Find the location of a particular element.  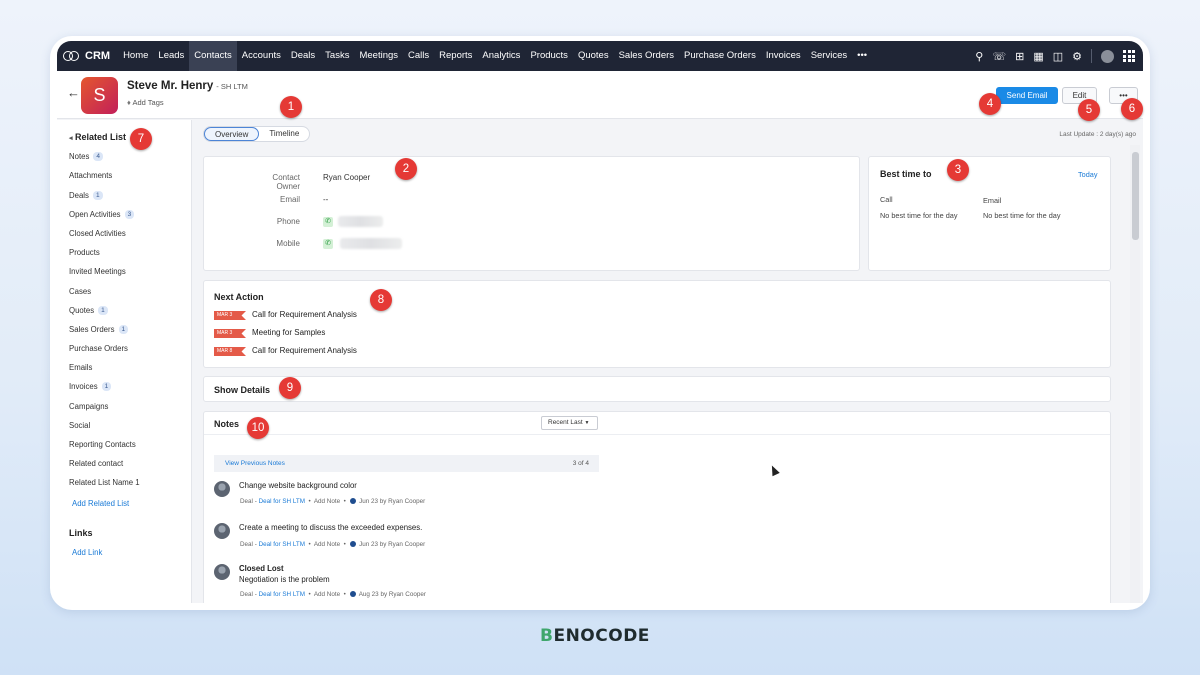

sidebar-item-label: Purchase Orders is located at coordinates (98, 348).